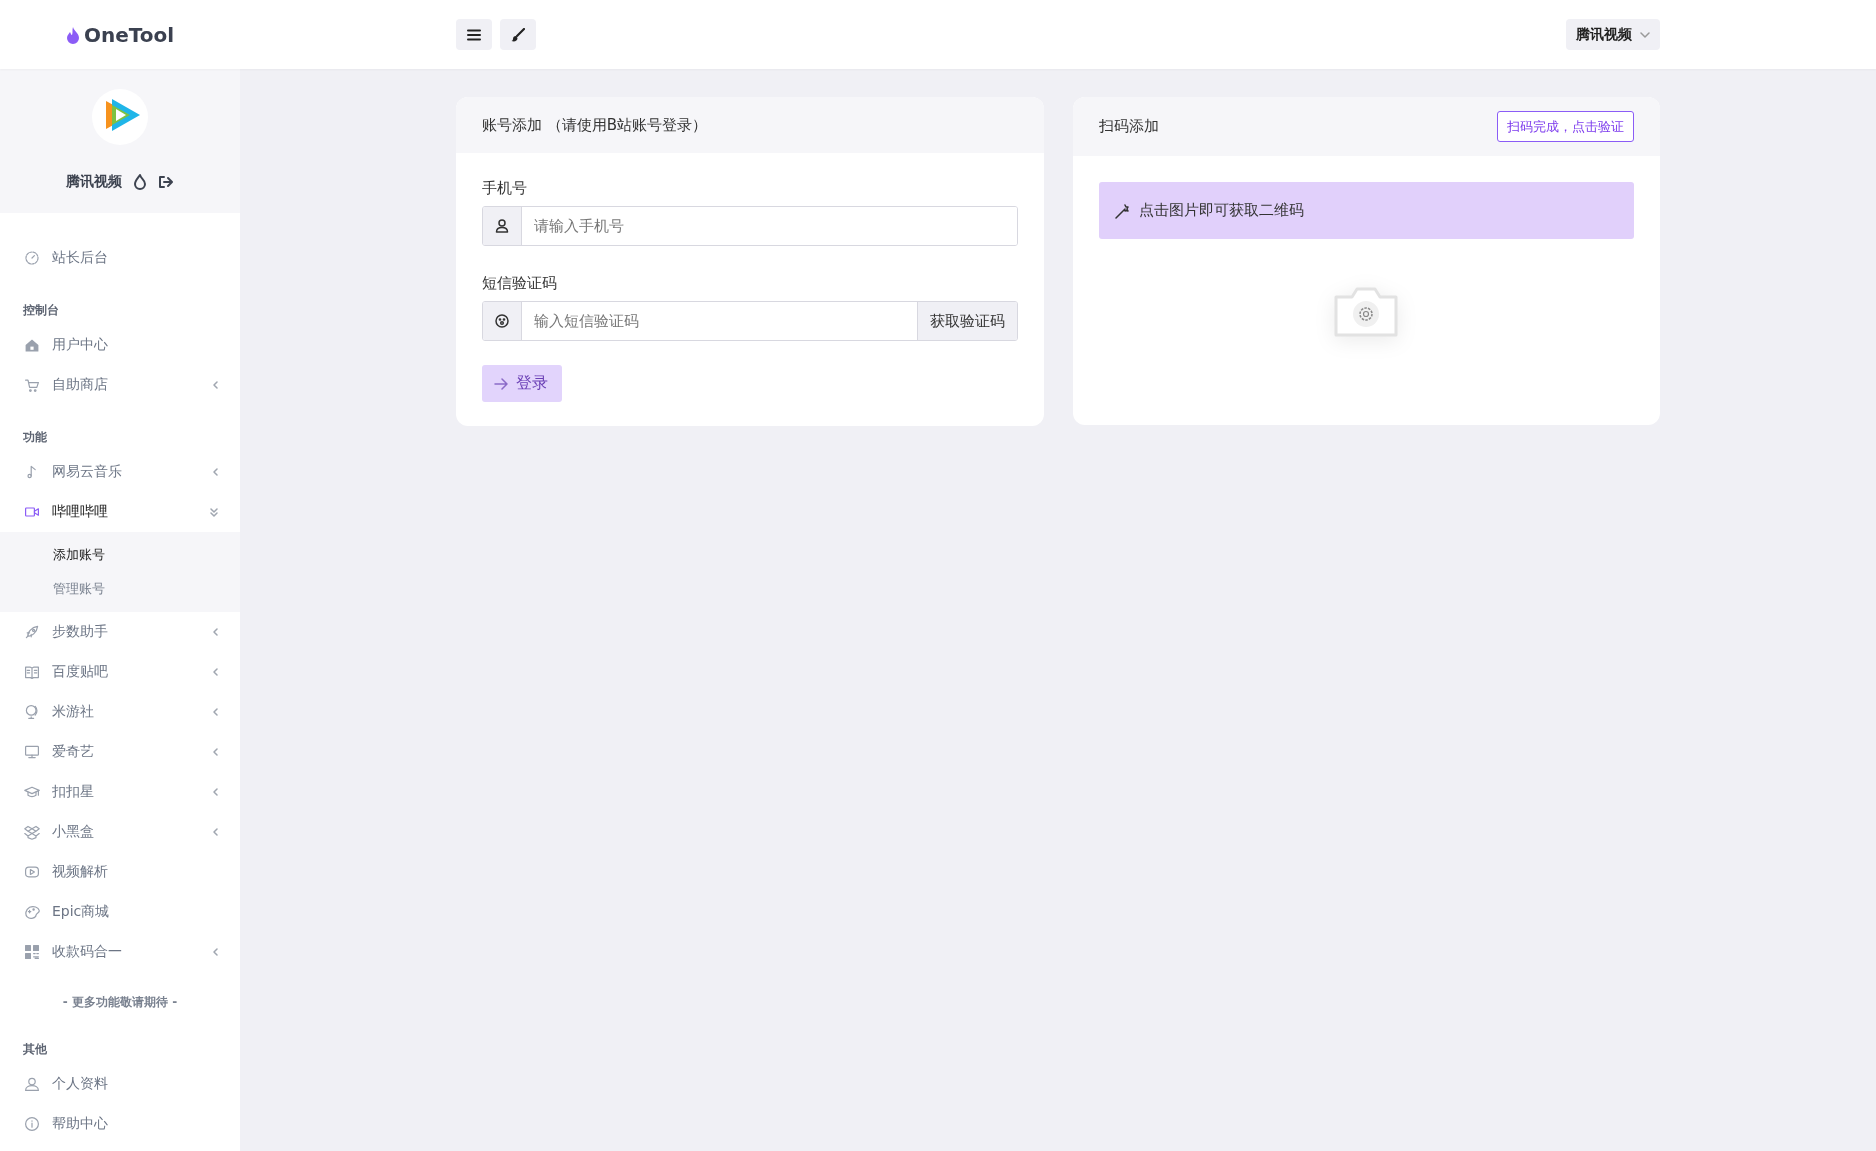 The height and width of the screenshot is (1151, 1876). What do you see at coordinates (32, 632) in the screenshot?
I see `rocket-icon` at bounding box center [32, 632].